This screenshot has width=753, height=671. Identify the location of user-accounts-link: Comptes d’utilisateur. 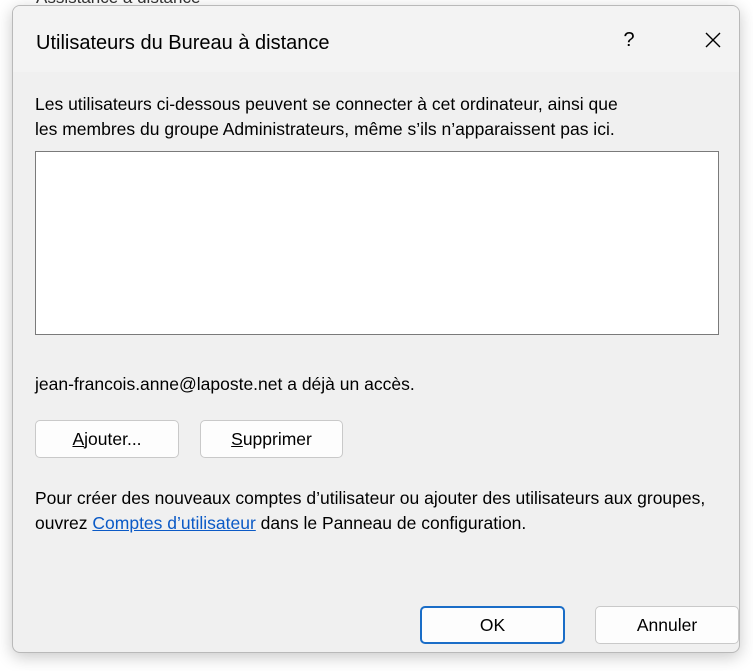
(173, 523).